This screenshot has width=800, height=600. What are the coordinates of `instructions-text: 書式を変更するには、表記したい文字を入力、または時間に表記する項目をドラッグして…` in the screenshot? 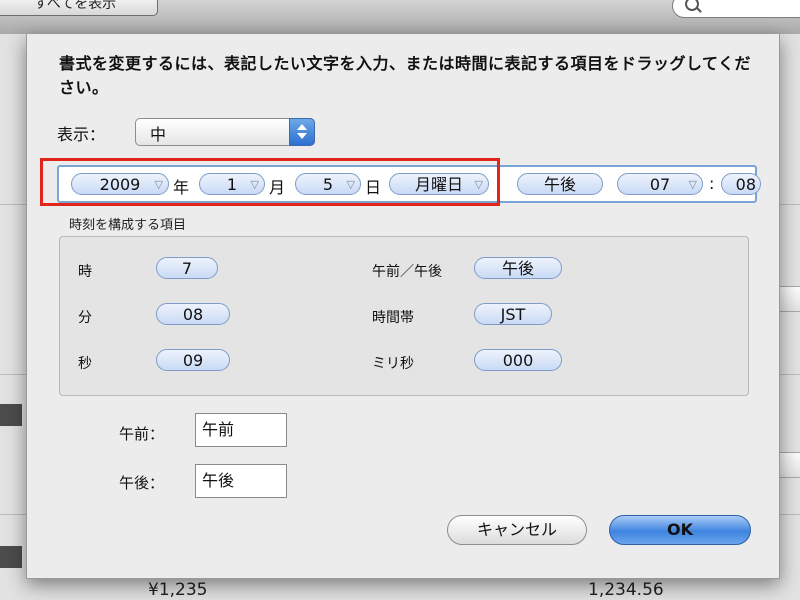 It's located at (405, 75).